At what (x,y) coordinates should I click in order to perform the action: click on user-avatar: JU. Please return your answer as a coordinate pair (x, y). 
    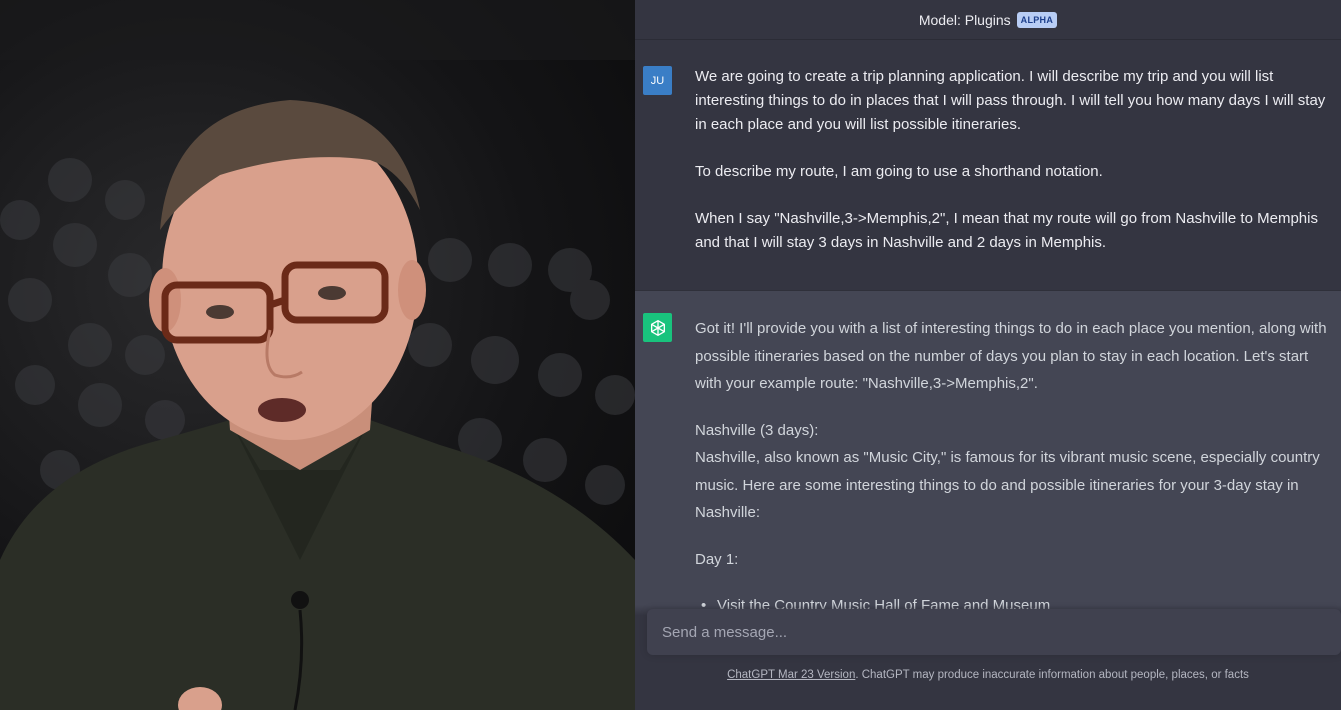
    Looking at the image, I should click on (657, 80).